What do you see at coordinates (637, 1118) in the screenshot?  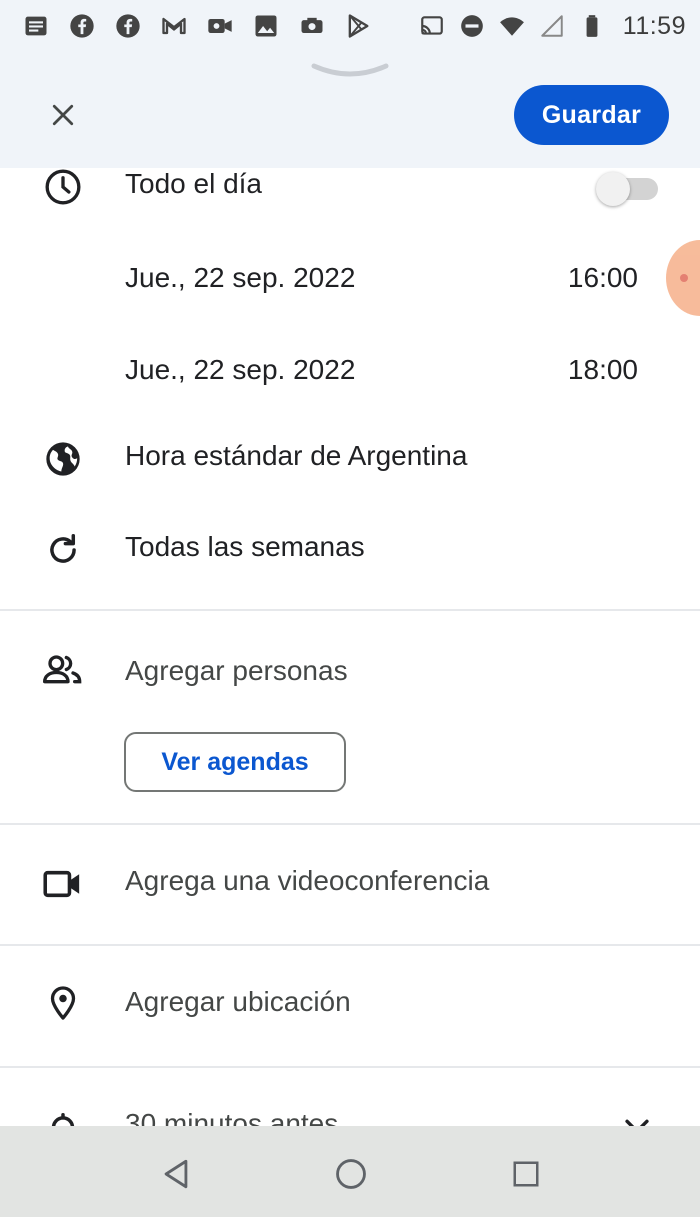 I see `chevron-down-icon` at bounding box center [637, 1118].